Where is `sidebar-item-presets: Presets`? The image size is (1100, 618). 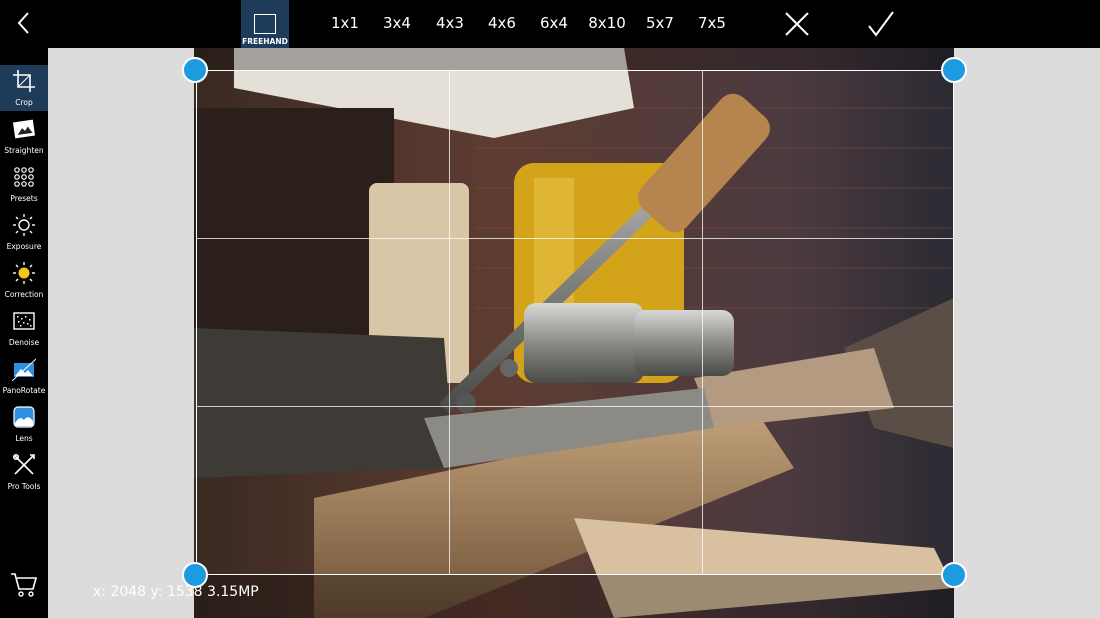
sidebar-item-presets: Presets is located at coordinates (24, 184).